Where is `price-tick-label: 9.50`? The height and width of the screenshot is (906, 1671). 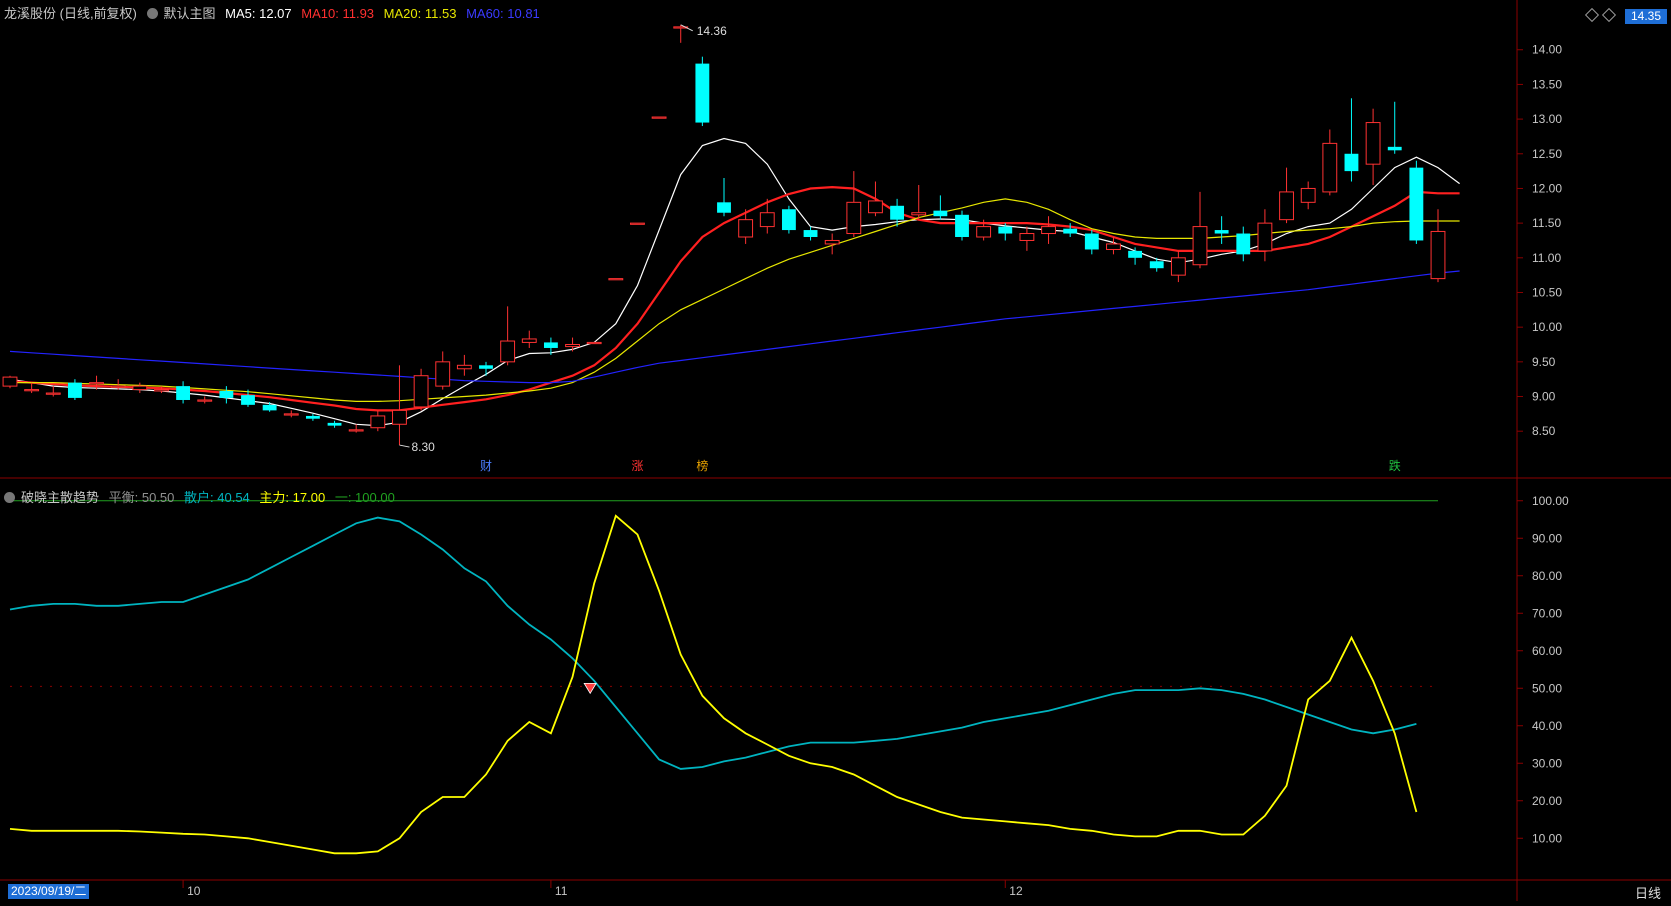 price-tick-label: 9.50 is located at coordinates (1544, 362).